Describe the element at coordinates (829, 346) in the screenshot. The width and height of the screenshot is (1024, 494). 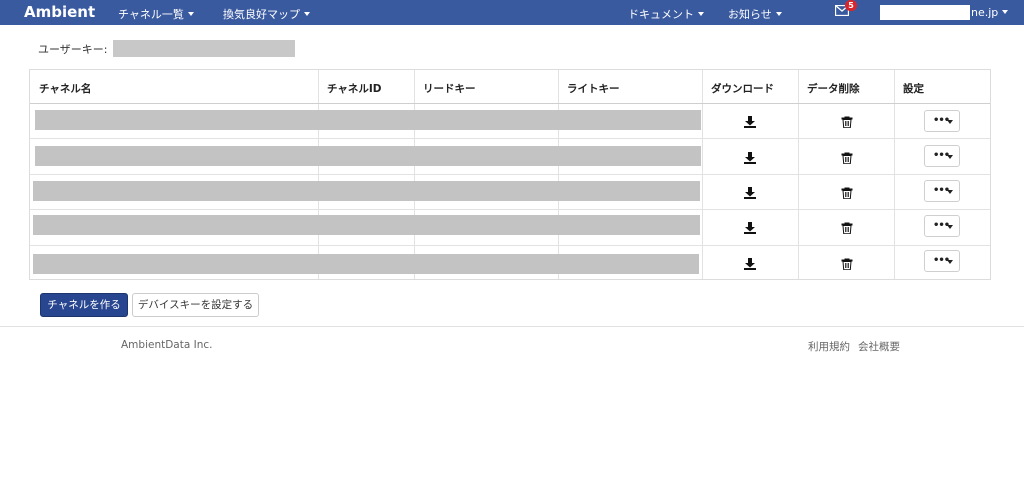
I see `footer-terms-link: 利用規約` at that location.